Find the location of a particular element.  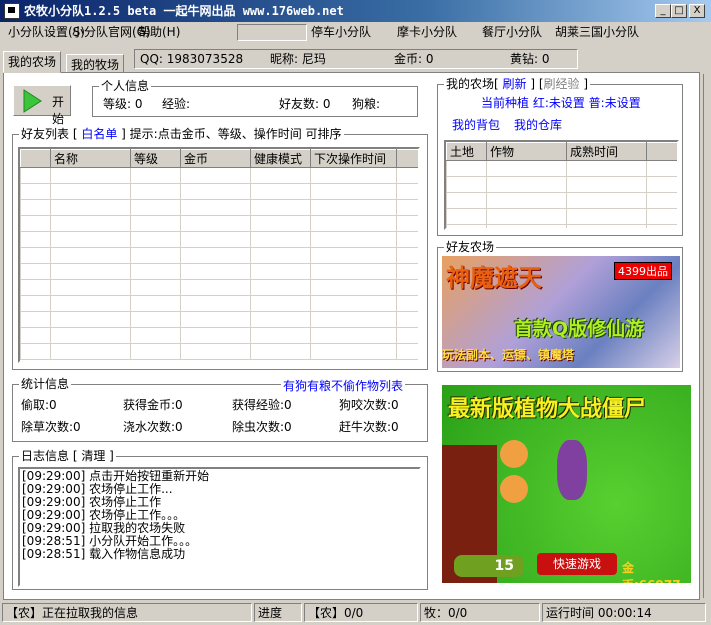

friend-column-header: 金币 is located at coordinates (215, 158).